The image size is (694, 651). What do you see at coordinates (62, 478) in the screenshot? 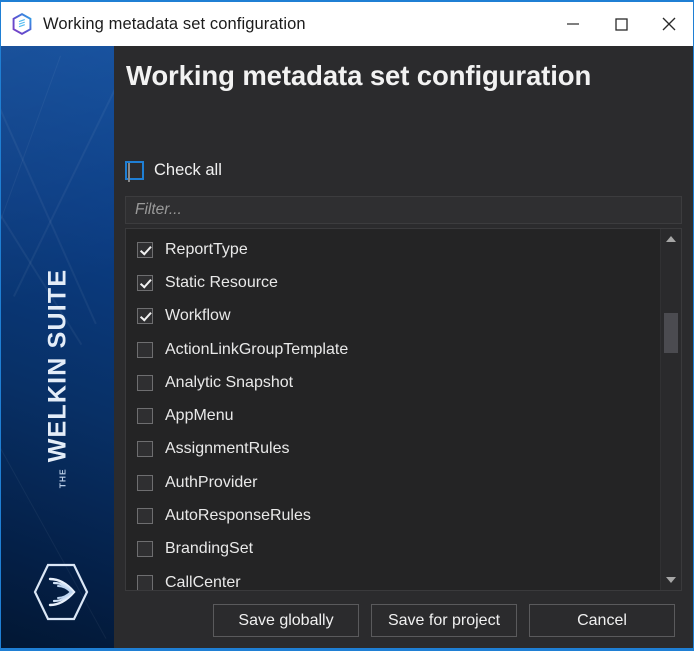
I see `brand-prefix: THE` at bounding box center [62, 478].